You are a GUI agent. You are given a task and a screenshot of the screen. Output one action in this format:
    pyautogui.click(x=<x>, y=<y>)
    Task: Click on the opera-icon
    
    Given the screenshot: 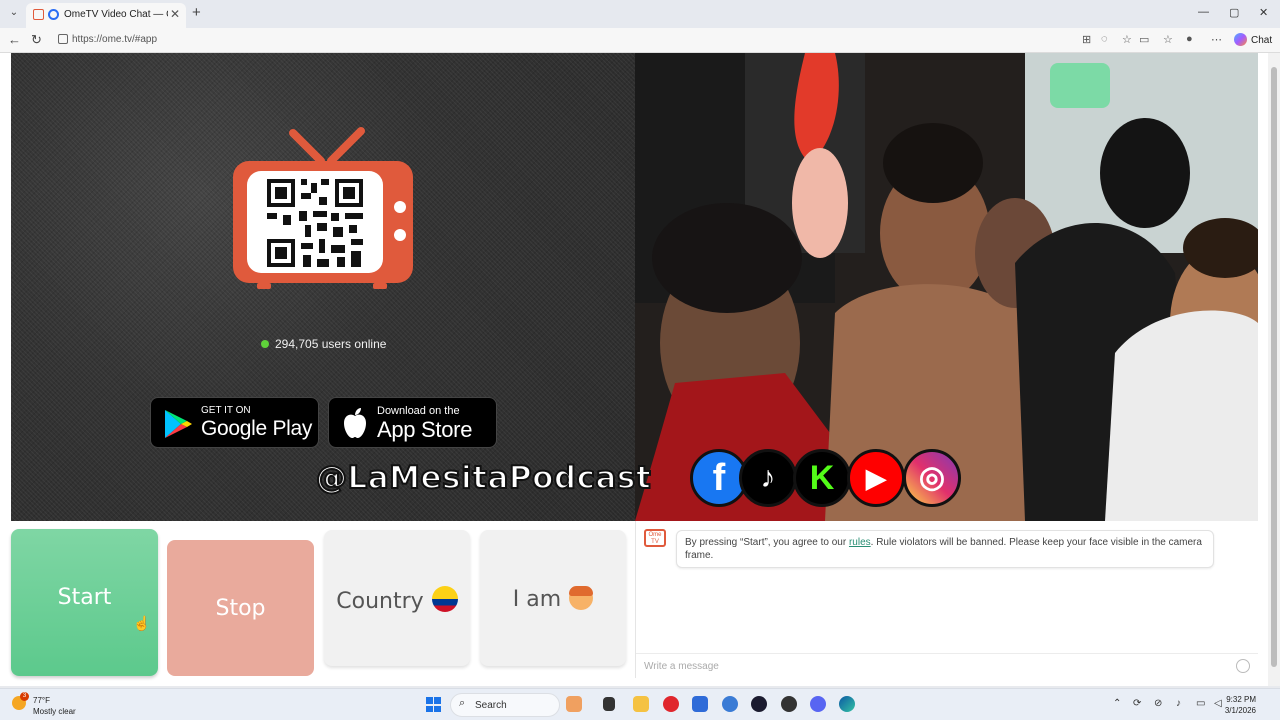 What is the action you would take?
    pyautogui.click(x=671, y=704)
    